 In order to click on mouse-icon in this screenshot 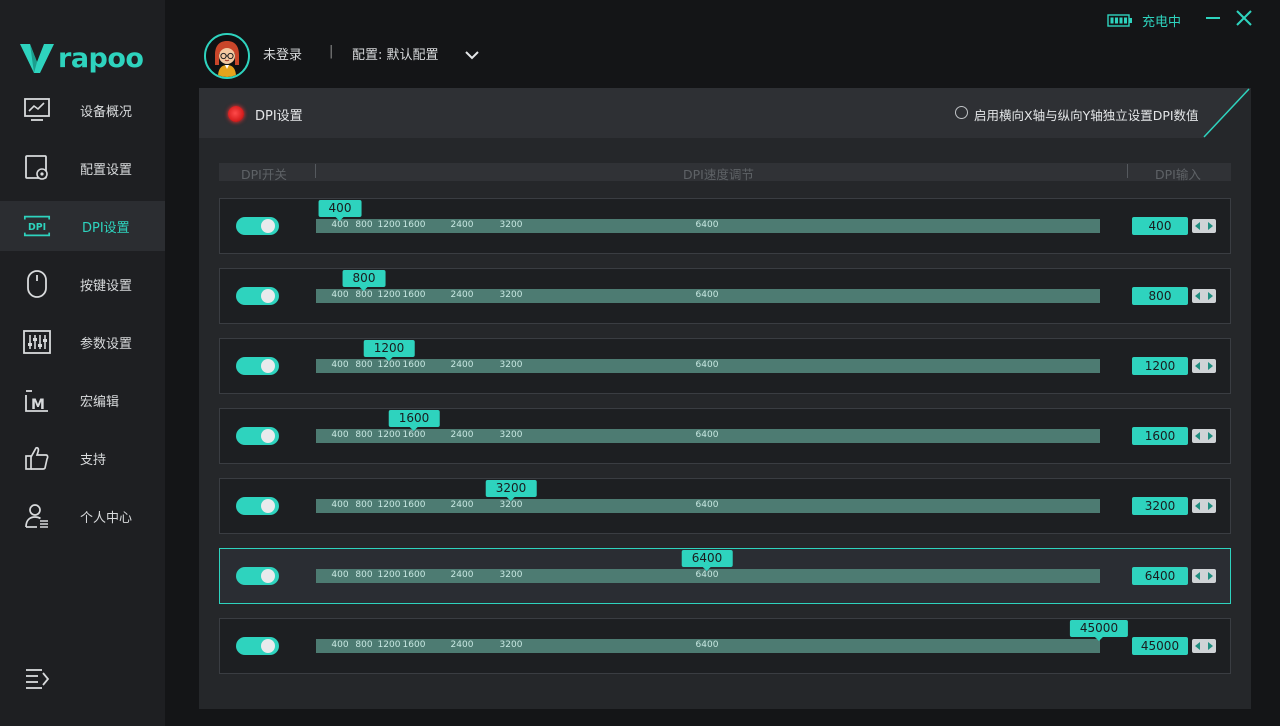, I will do `click(37, 284)`.